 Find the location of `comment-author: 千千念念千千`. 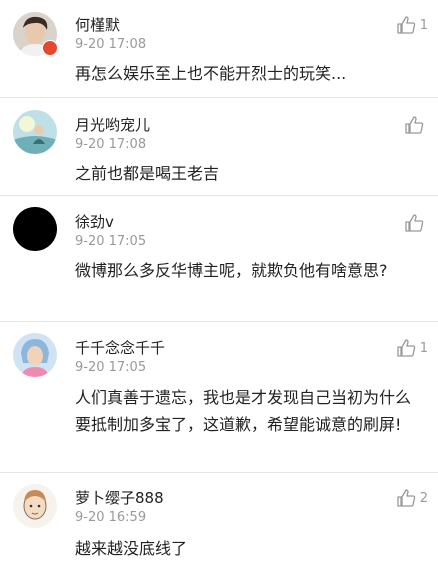

comment-author: 千千念念千千 is located at coordinates (120, 347).